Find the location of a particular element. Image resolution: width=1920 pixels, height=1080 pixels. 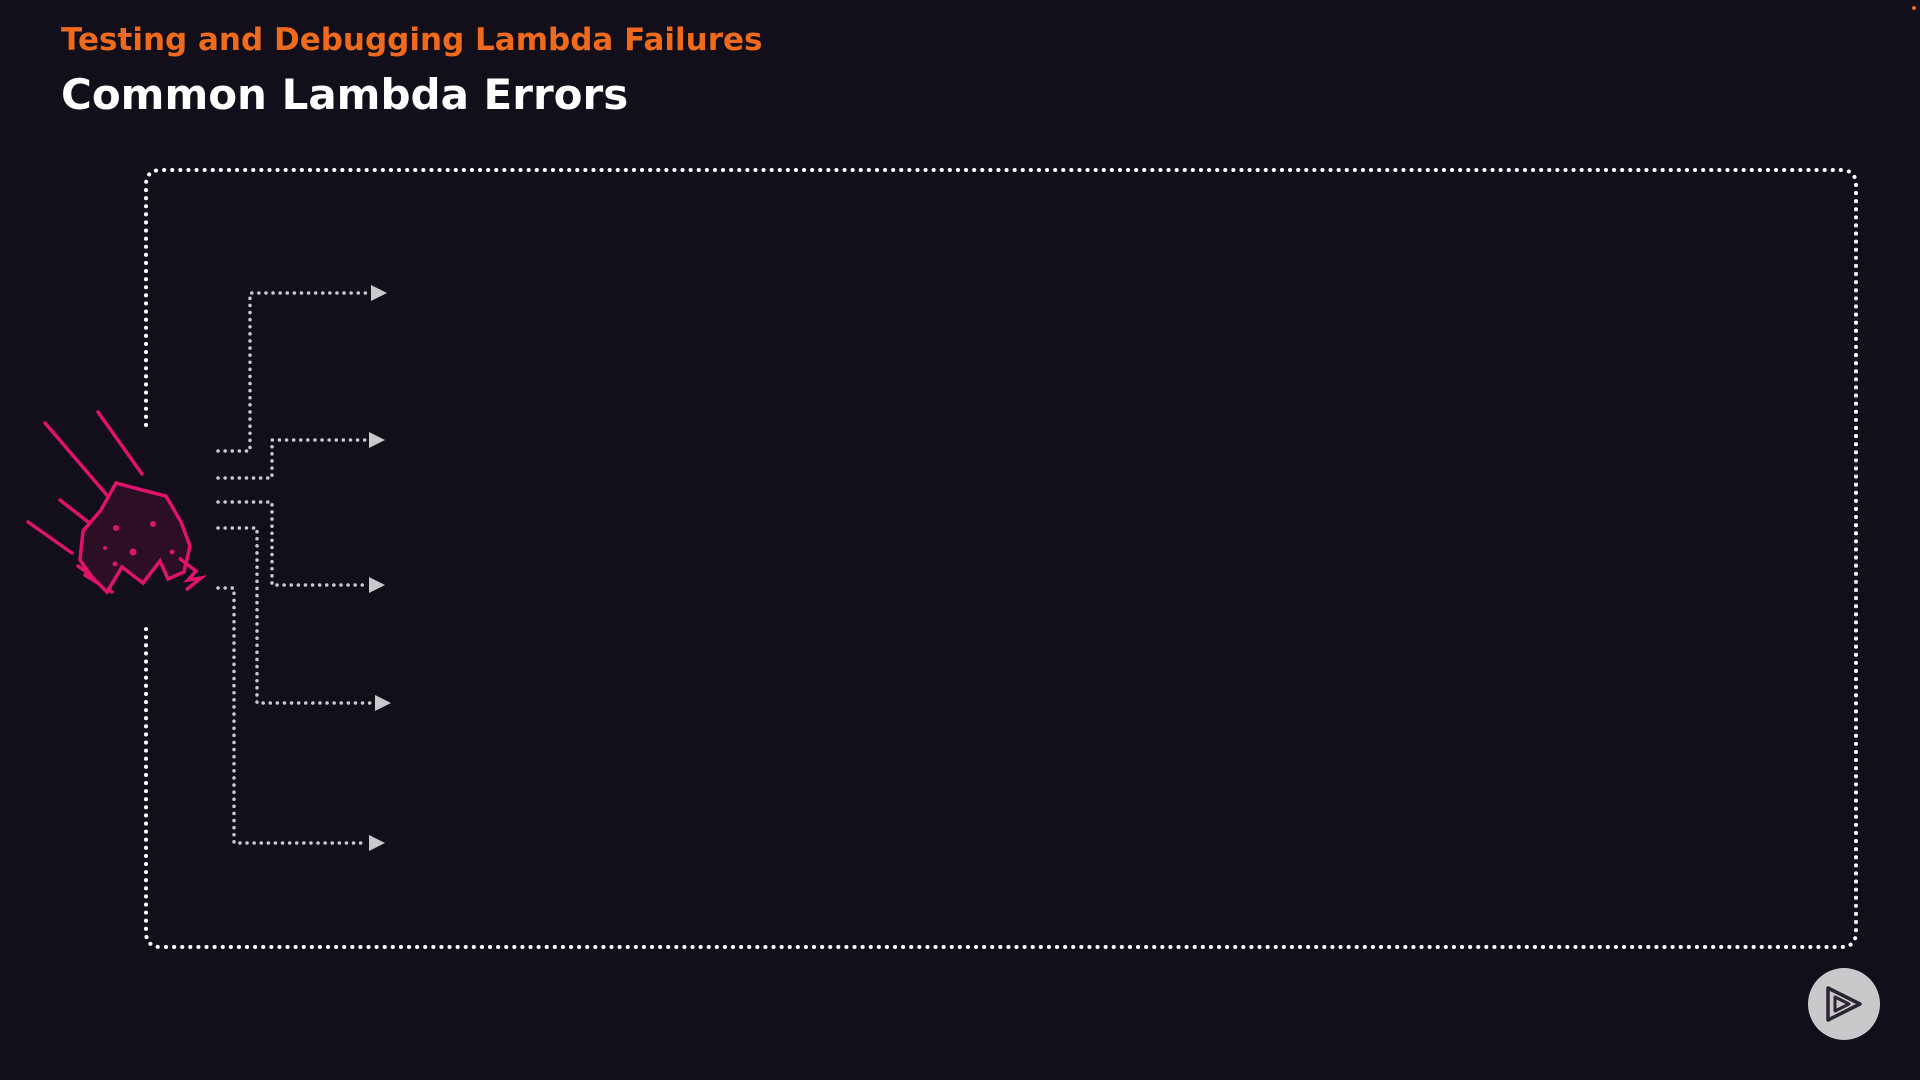

play-logo-button is located at coordinates (1844, 1004).